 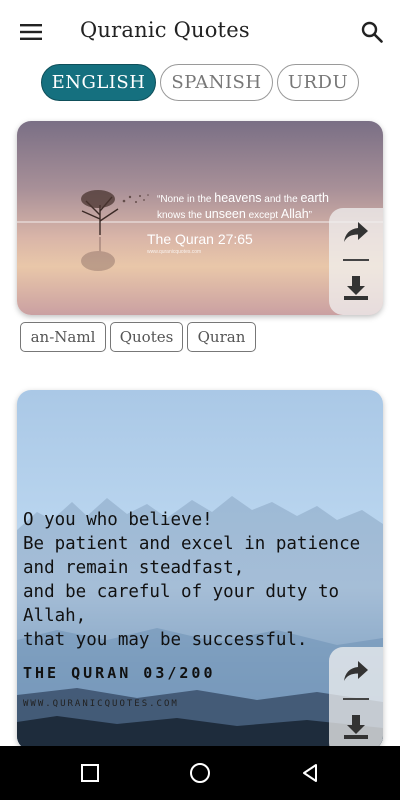 What do you see at coordinates (181, 592) in the screenshot?
I see `quote-line: and be careful of your duty to` at bounding box center [181, 592].